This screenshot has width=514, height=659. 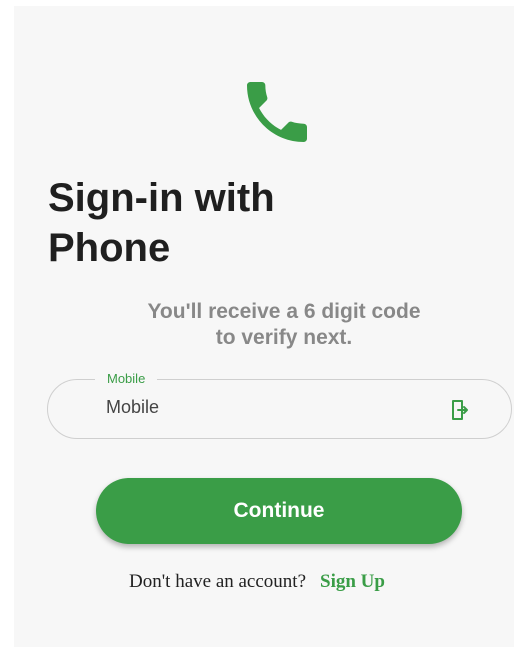 I want to click on page-title-text: Sign-in with Phone, so click(x=161, y=223).